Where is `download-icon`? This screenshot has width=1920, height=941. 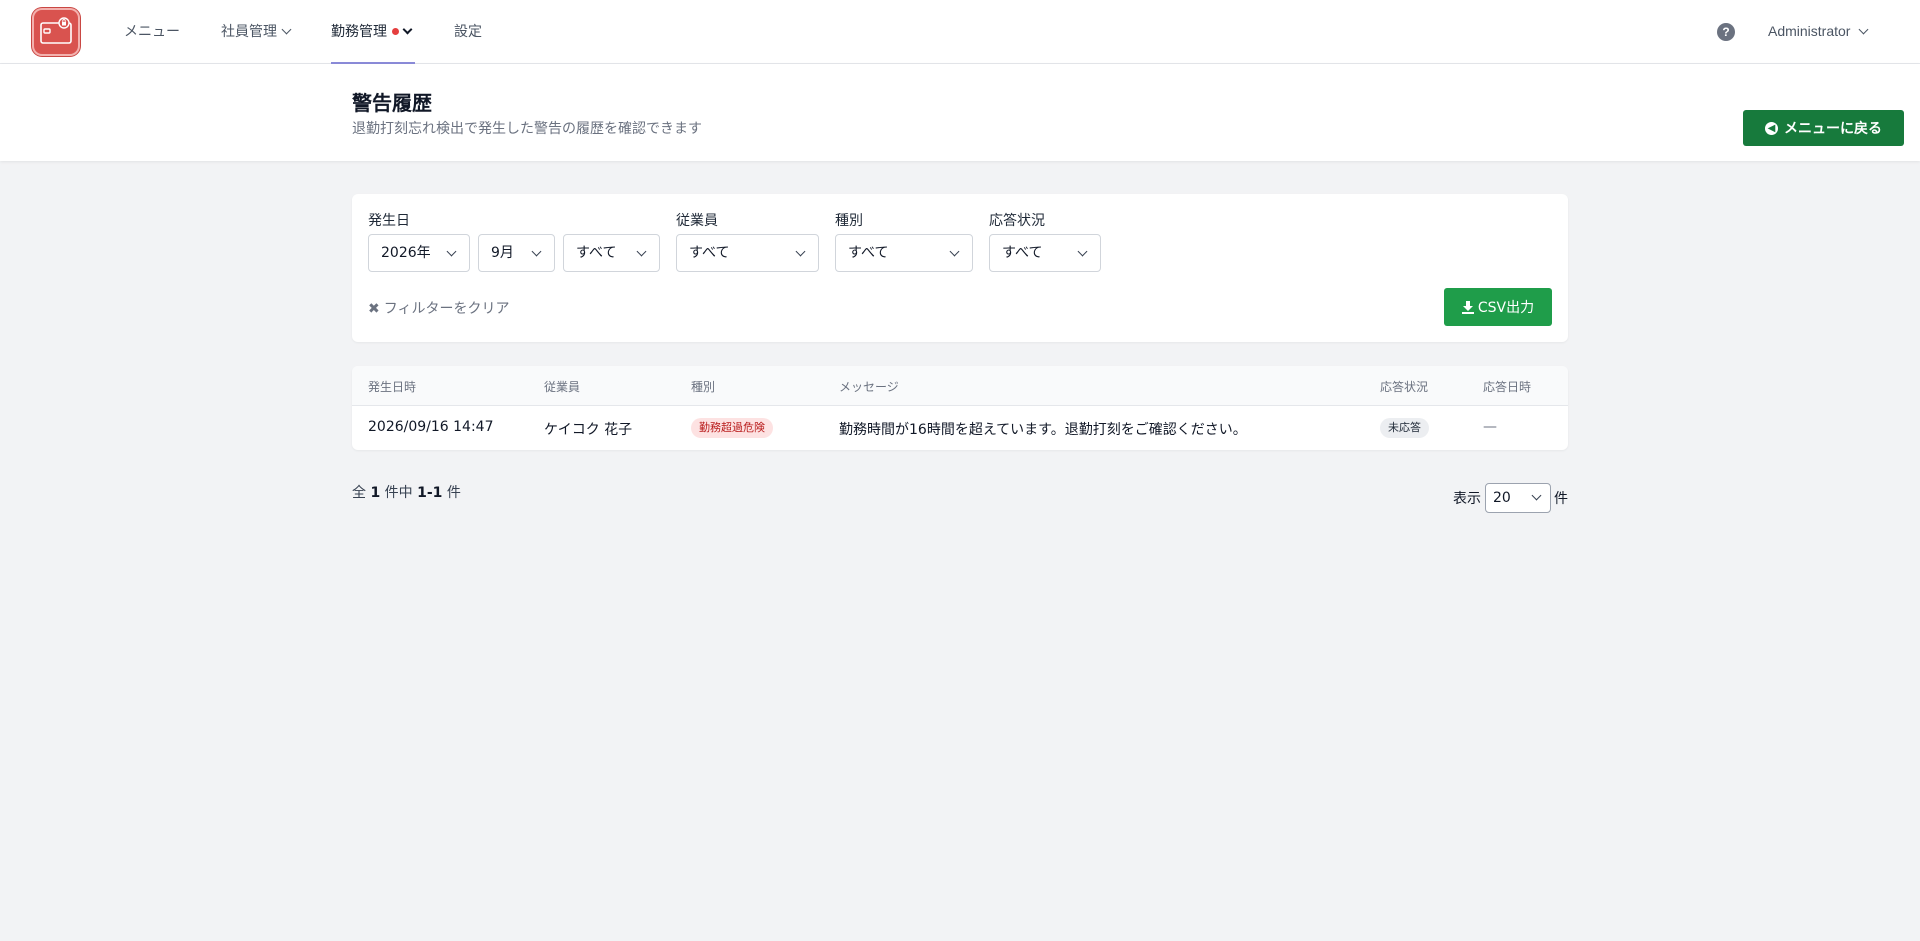 download-icon is located at coordinates (1467, 307).